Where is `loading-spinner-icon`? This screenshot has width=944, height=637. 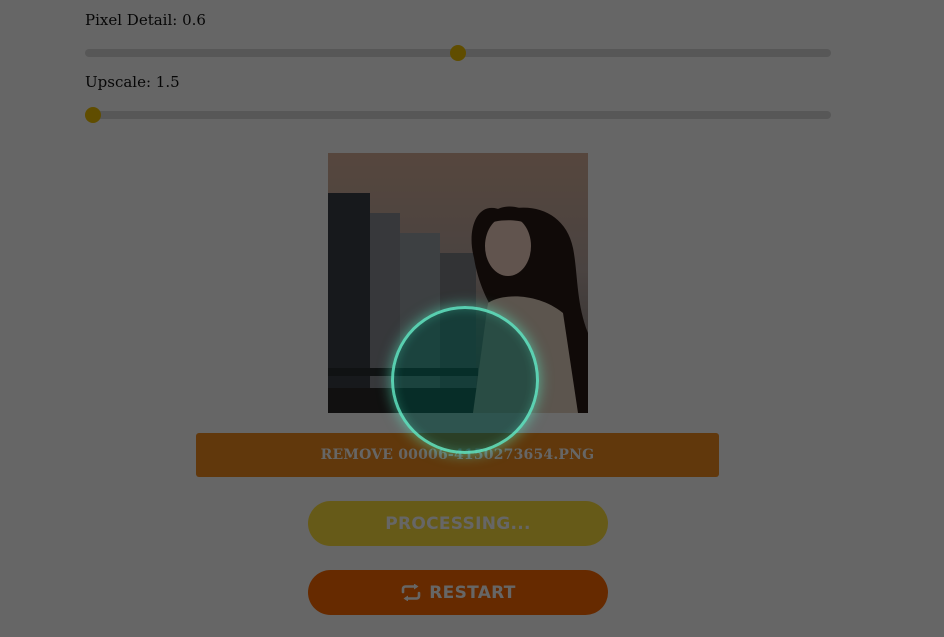 loading-spinner-icon is located at coordinates (465, 380).